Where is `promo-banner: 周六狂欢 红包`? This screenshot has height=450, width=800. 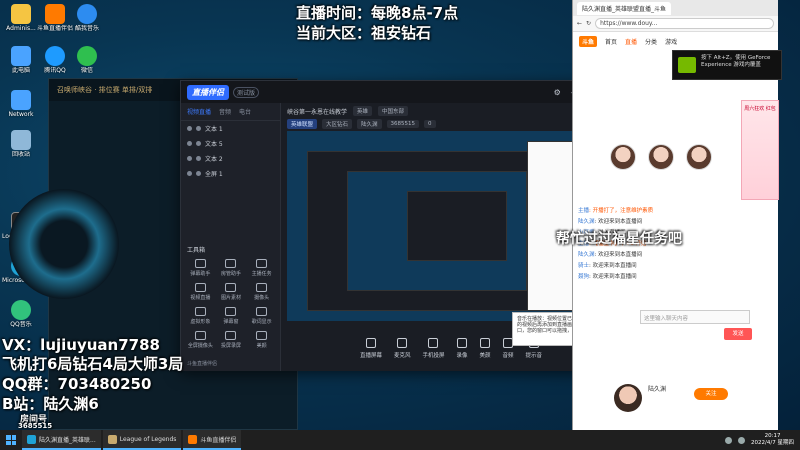
promo-banner: 周六狂欢 红包 is located at coordinates (760, 150).